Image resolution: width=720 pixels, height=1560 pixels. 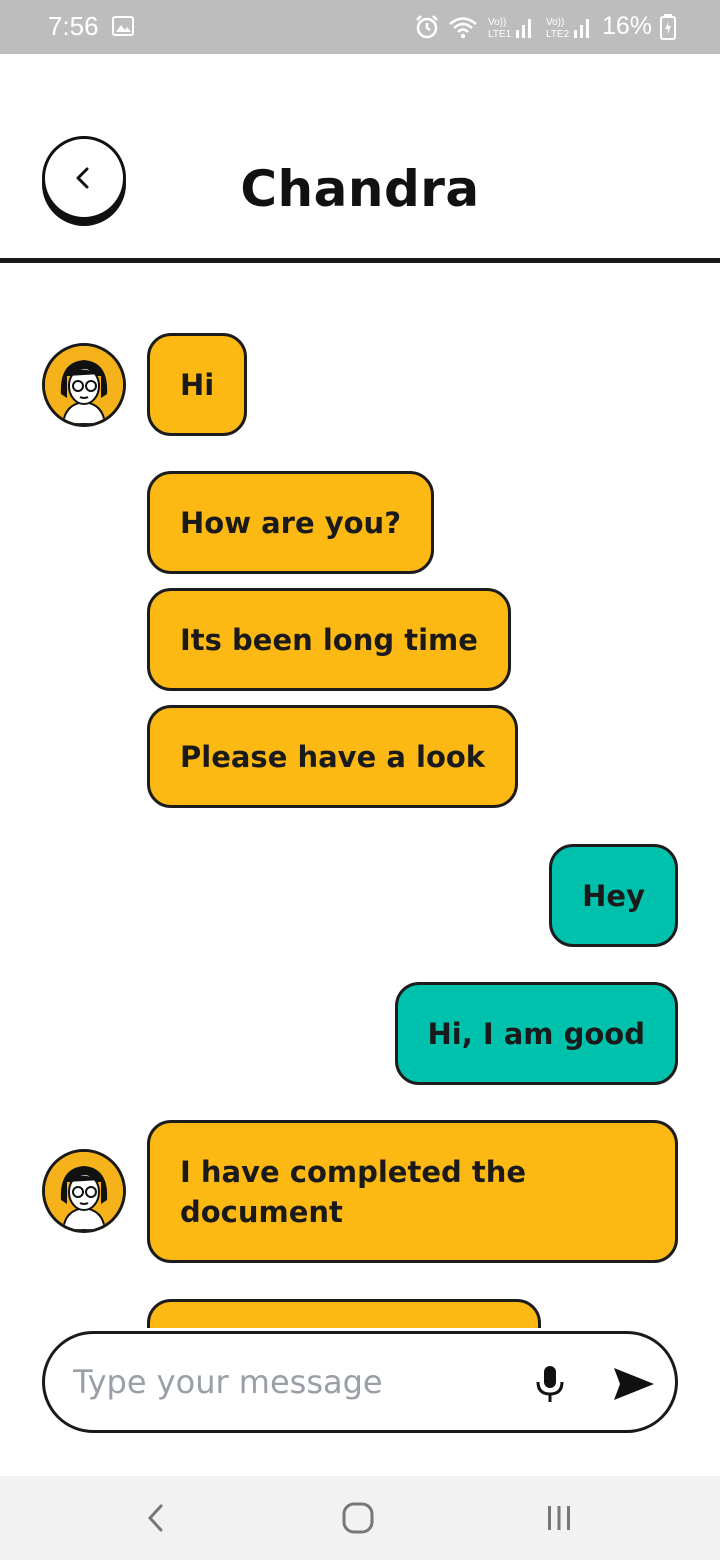 I want to click on alarm-icon, so click(x=427, y=26).